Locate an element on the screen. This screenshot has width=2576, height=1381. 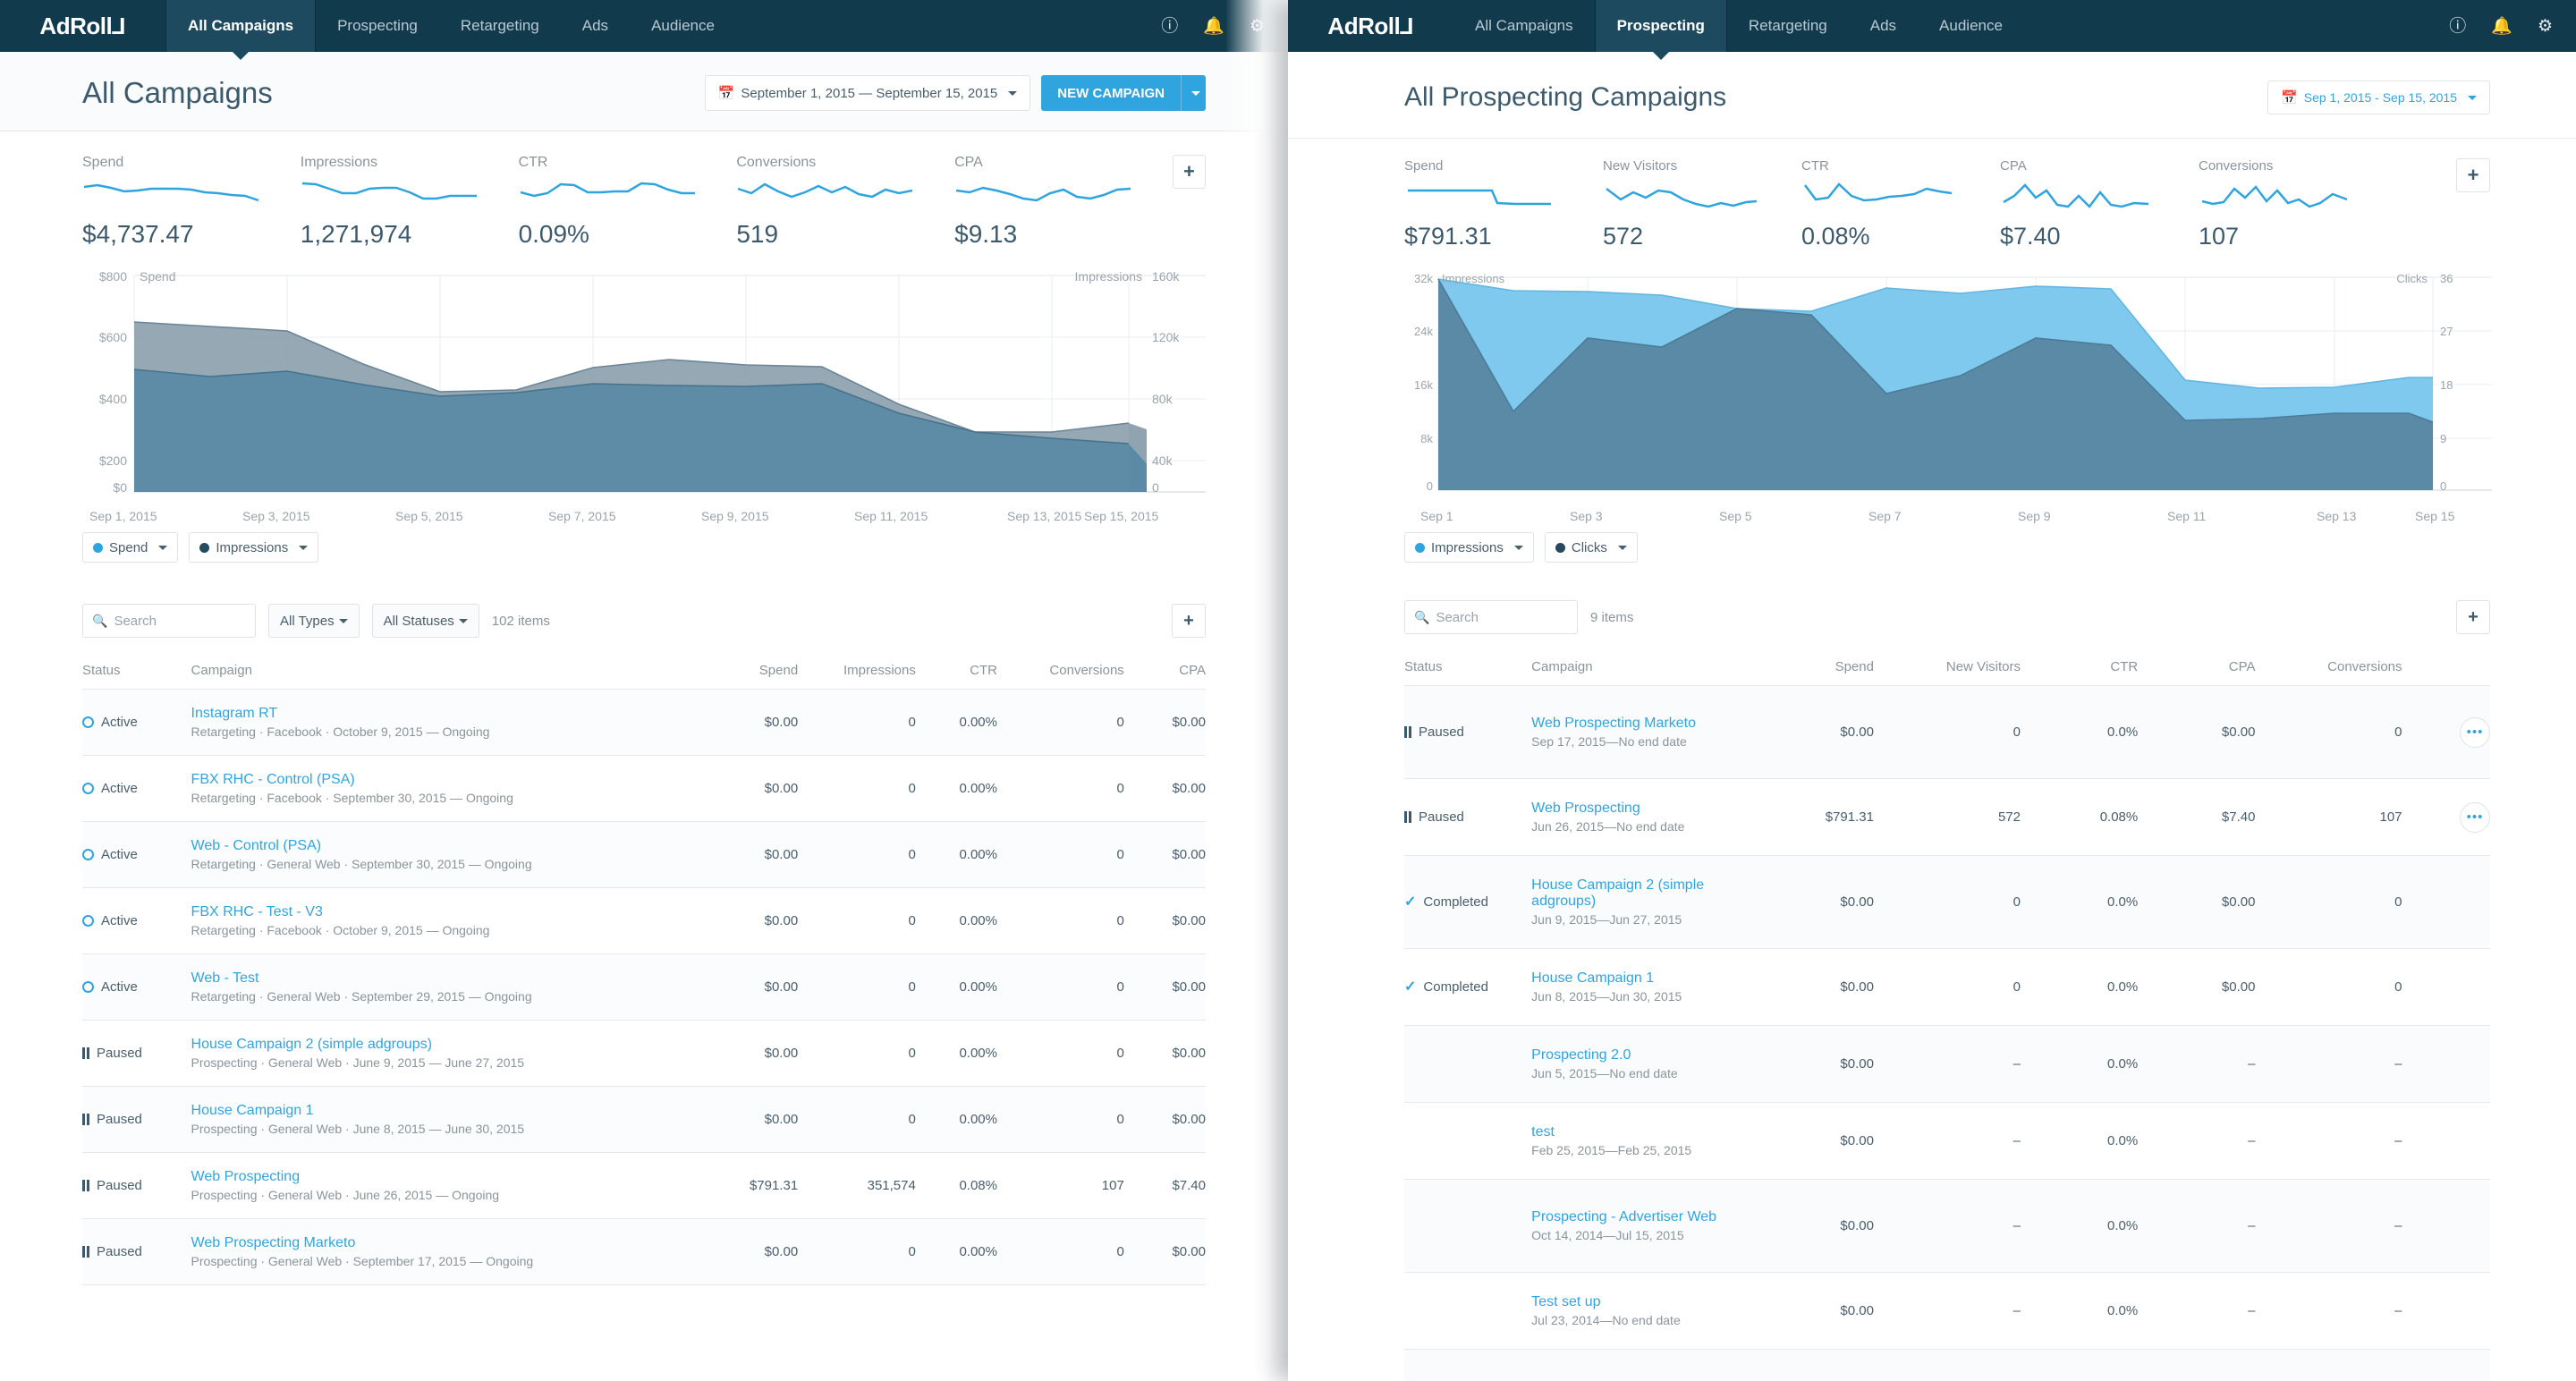
metric-card-ctr: CTR 0.08% is located at coordinates (1900, 204).